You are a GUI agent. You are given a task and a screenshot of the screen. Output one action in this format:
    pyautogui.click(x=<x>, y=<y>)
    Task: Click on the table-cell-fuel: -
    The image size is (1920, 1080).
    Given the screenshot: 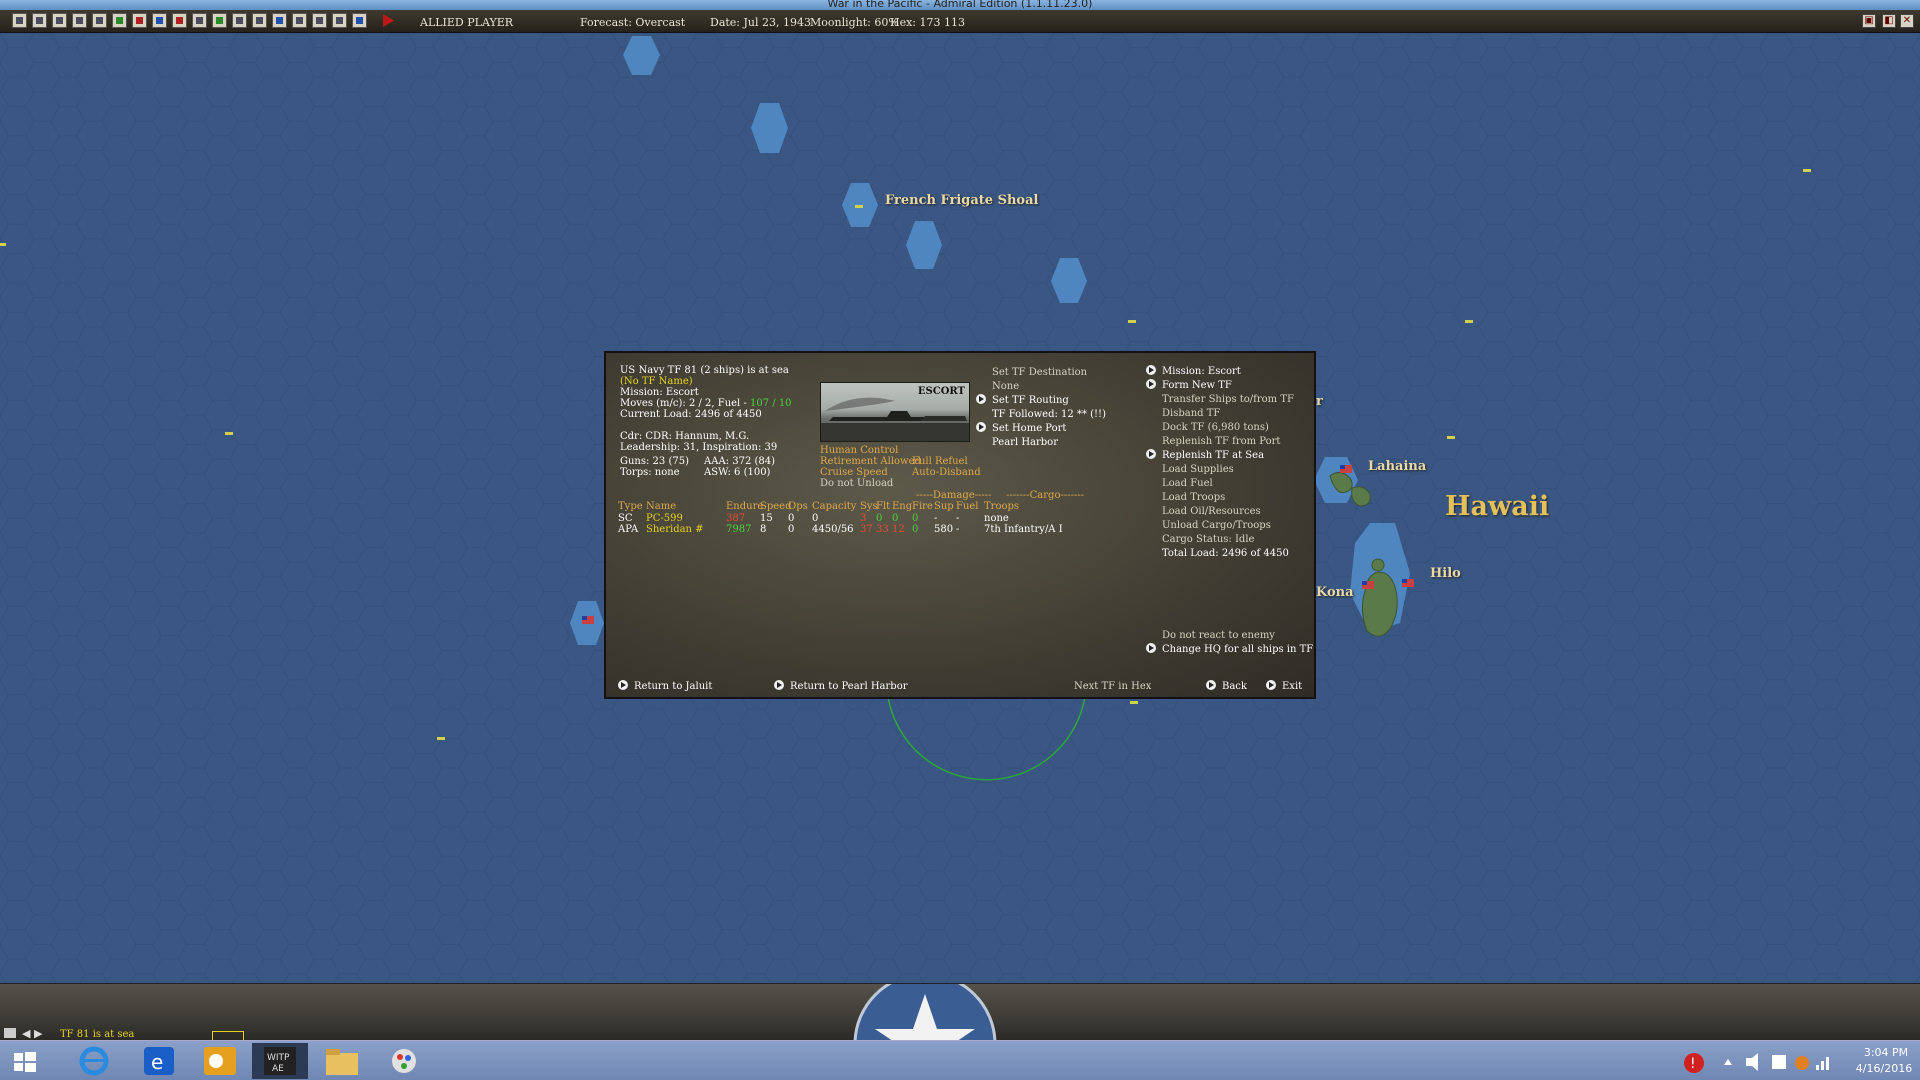 What is the action you would take?
    pyautogui.click(x=958, y=529)
    